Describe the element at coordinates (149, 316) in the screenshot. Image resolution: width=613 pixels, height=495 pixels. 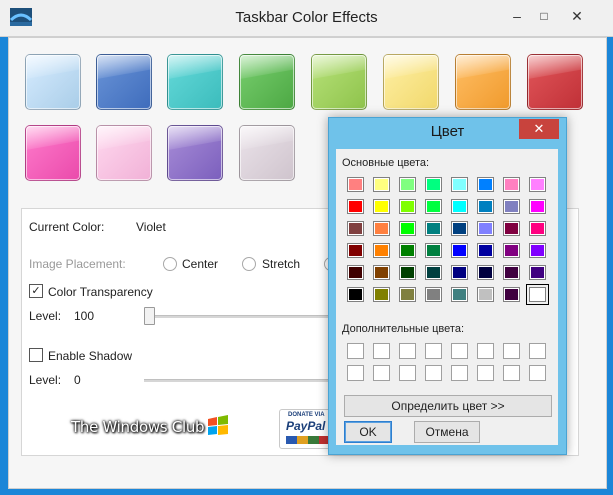
I see `transparency-slider-thumb` at that location.